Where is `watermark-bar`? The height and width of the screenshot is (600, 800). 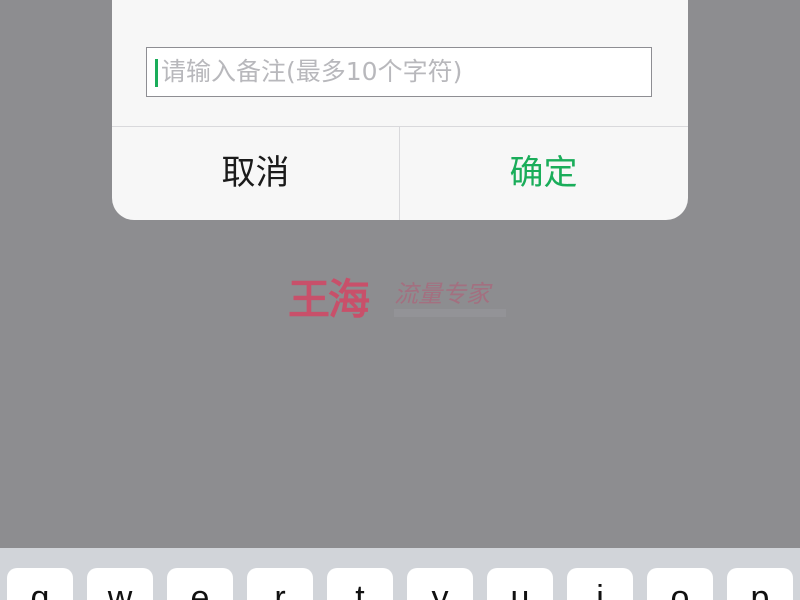 watermark-bar is located at coordinates (450, 313).